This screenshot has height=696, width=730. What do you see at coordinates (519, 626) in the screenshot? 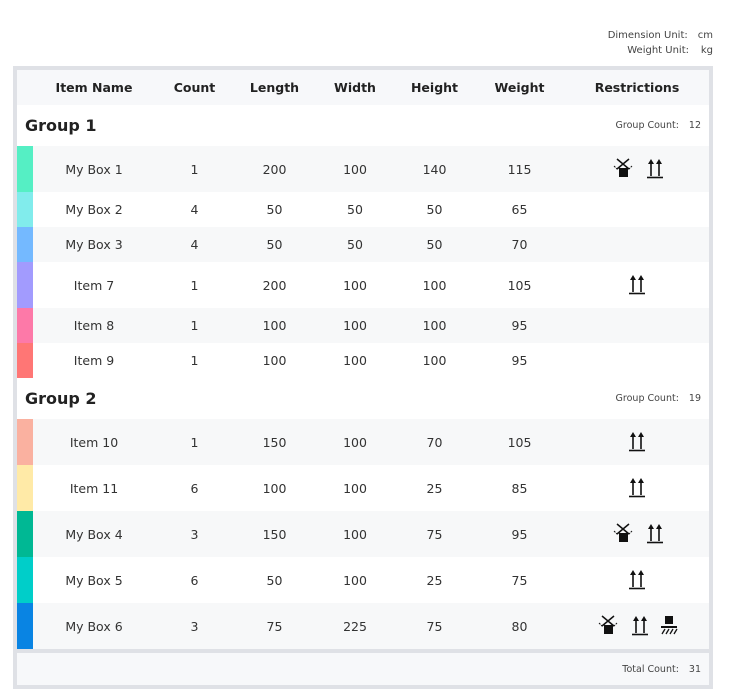
I see `cell-weight: 80` at bounding box center [519, 626].